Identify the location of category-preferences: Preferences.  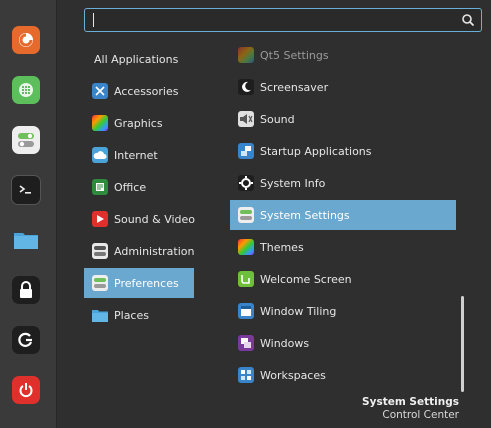
(139, 283).